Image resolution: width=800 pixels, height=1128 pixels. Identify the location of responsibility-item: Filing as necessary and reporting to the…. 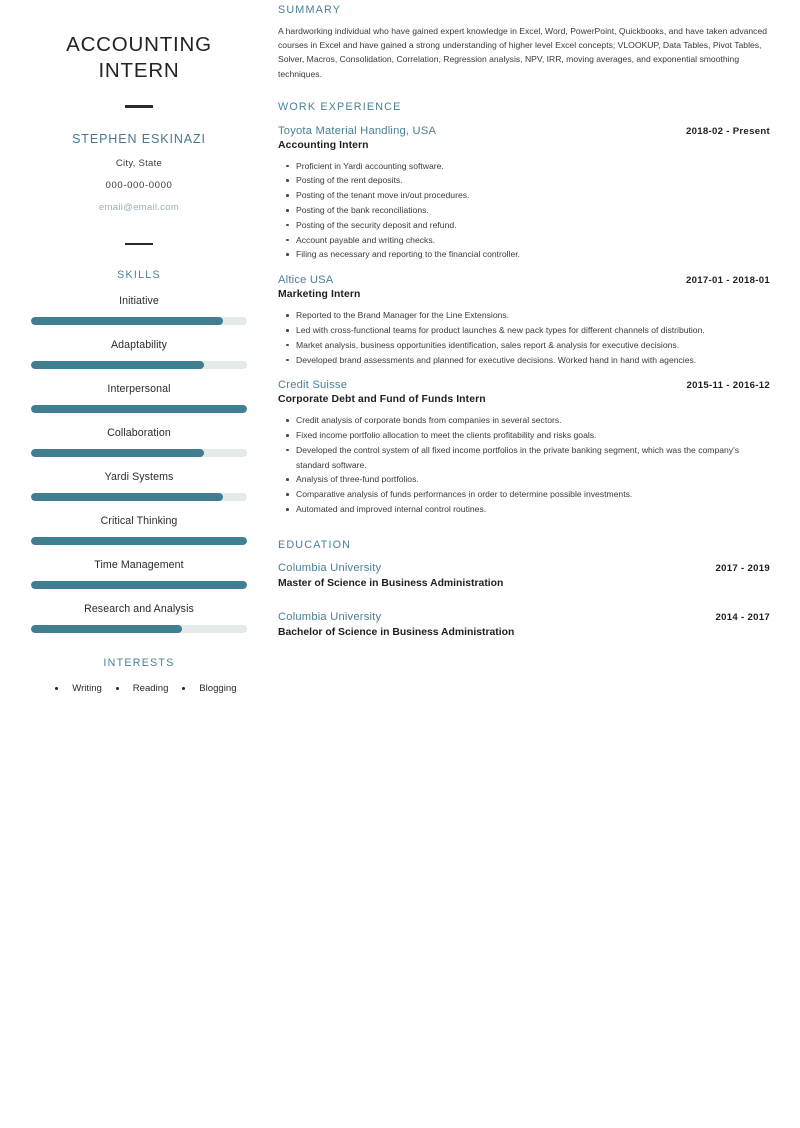
(528, 254).